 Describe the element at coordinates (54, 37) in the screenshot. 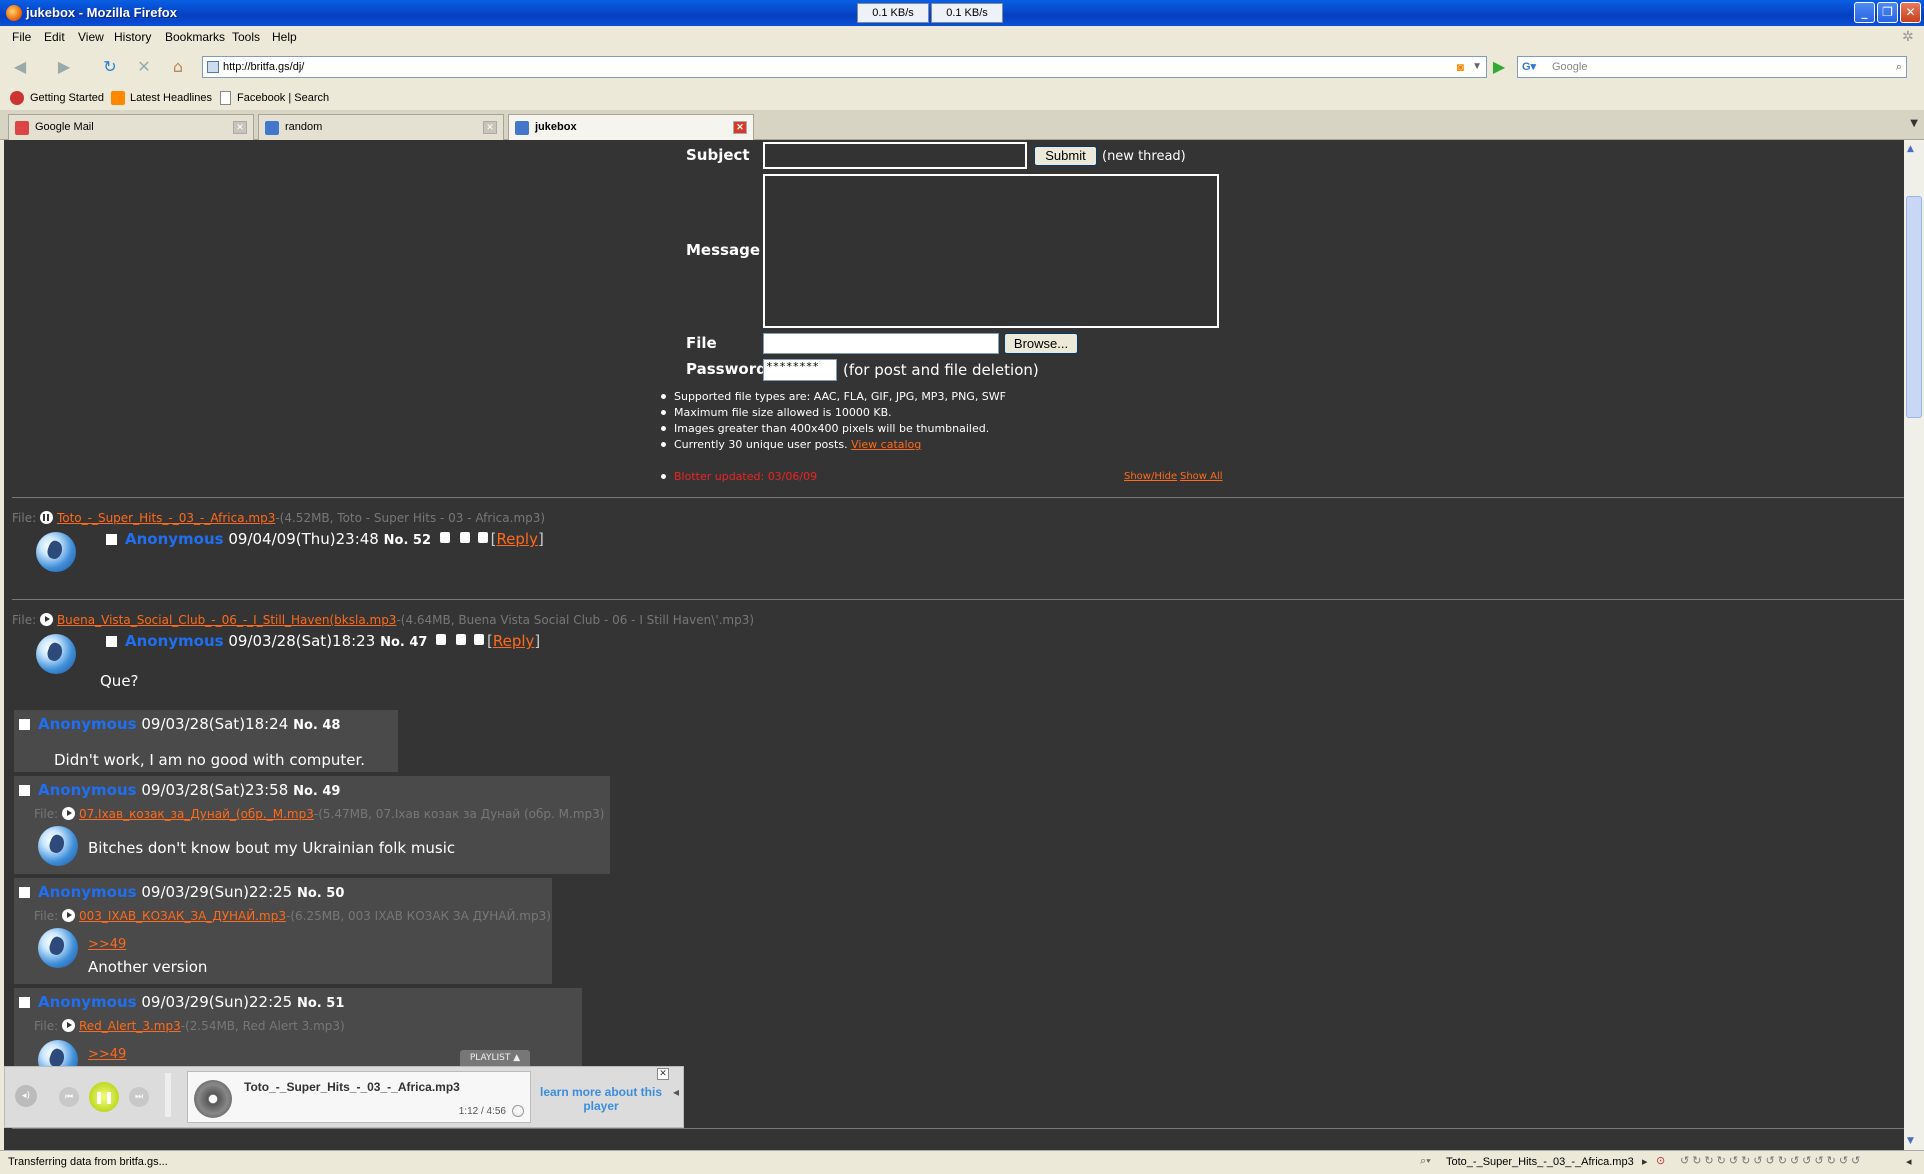

I see `menu-edit: Edit` at that location.